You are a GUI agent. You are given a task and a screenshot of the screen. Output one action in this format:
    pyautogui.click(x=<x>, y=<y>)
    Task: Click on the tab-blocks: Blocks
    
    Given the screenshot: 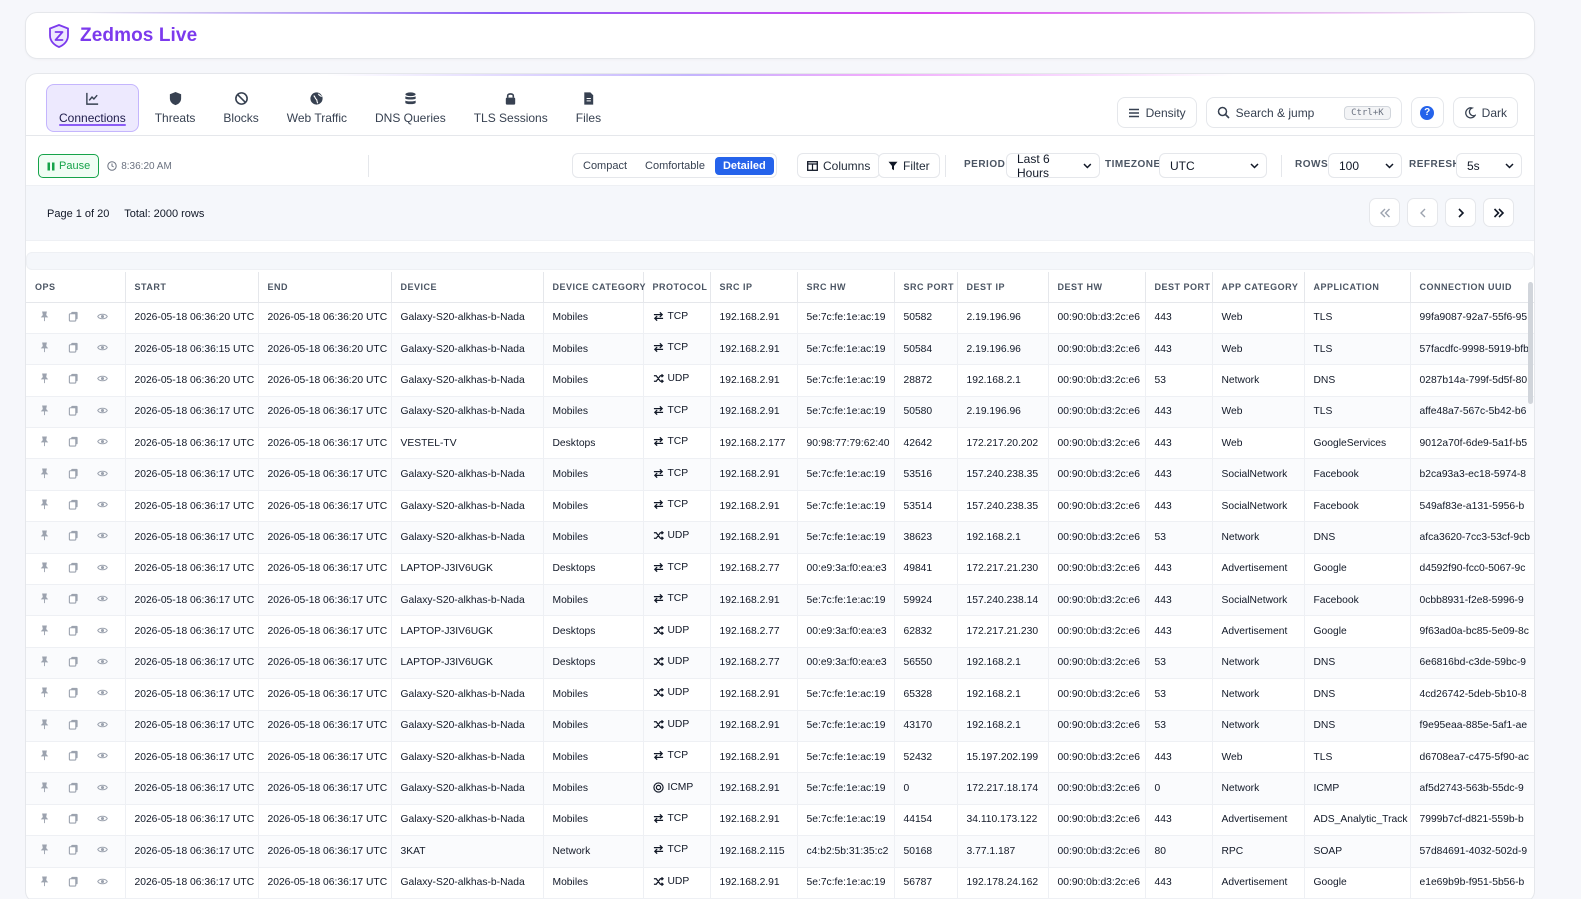 What is the action you would take?
    pyautogui.click(x=240, y=108)
    